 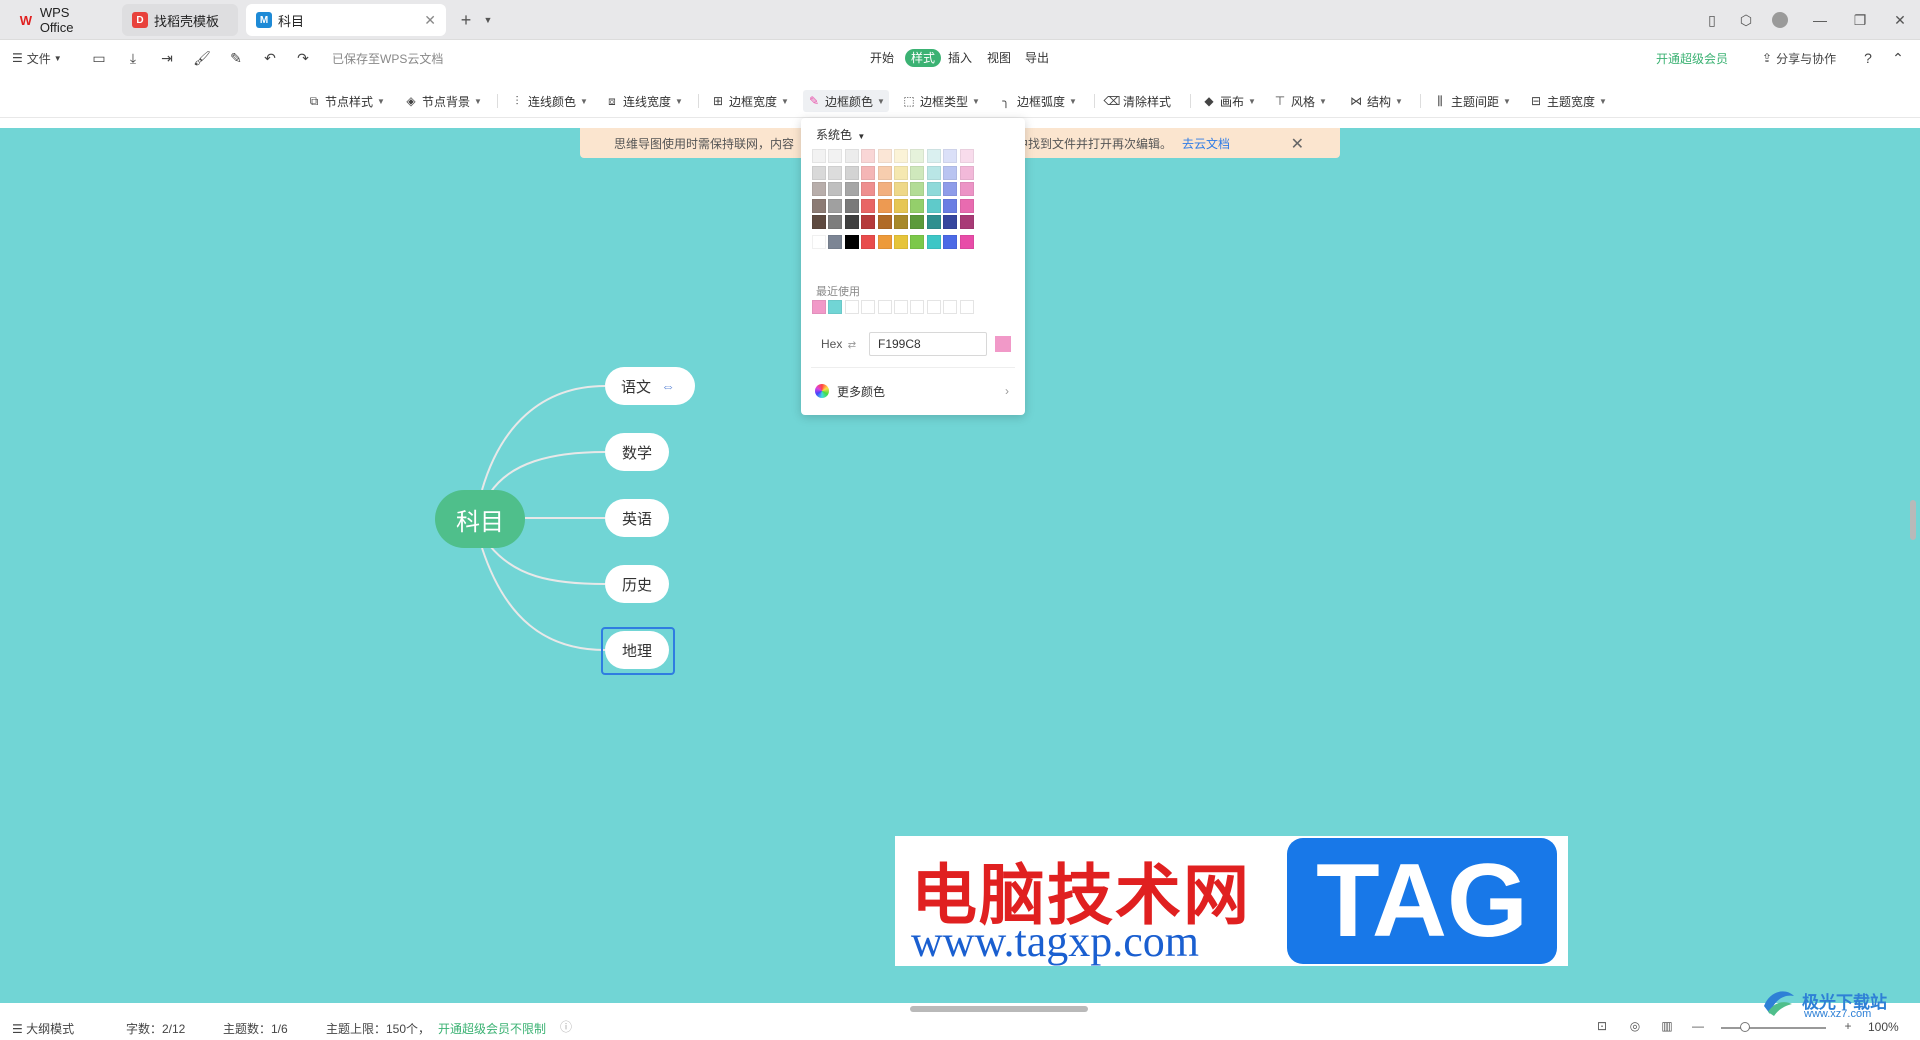 I want to click on line-width-button: ⧈ 连线宽度 ▼, so click(x=644, y=101).